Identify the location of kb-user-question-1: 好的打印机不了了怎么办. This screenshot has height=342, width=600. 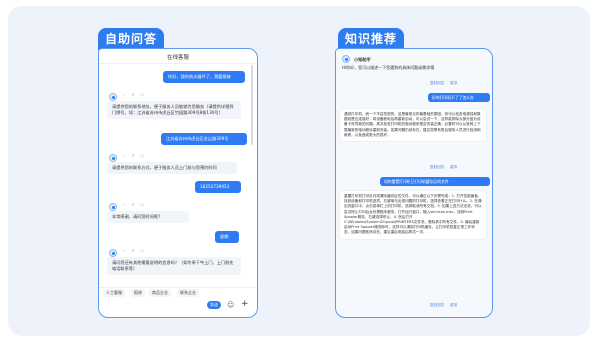
(459, 97).